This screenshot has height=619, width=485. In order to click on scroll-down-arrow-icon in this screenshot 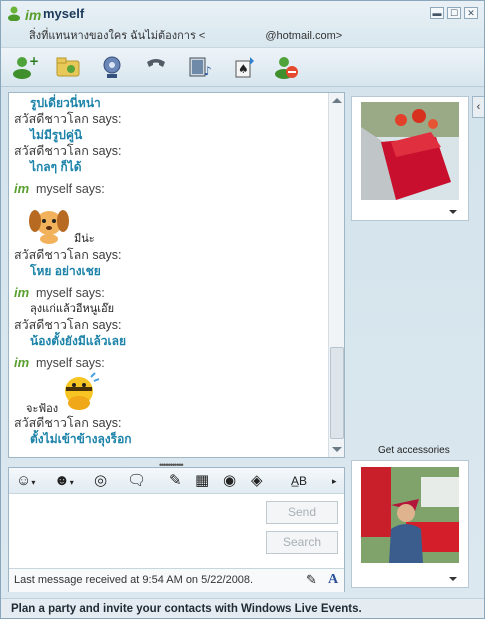, I will do `click(337, 449)`.